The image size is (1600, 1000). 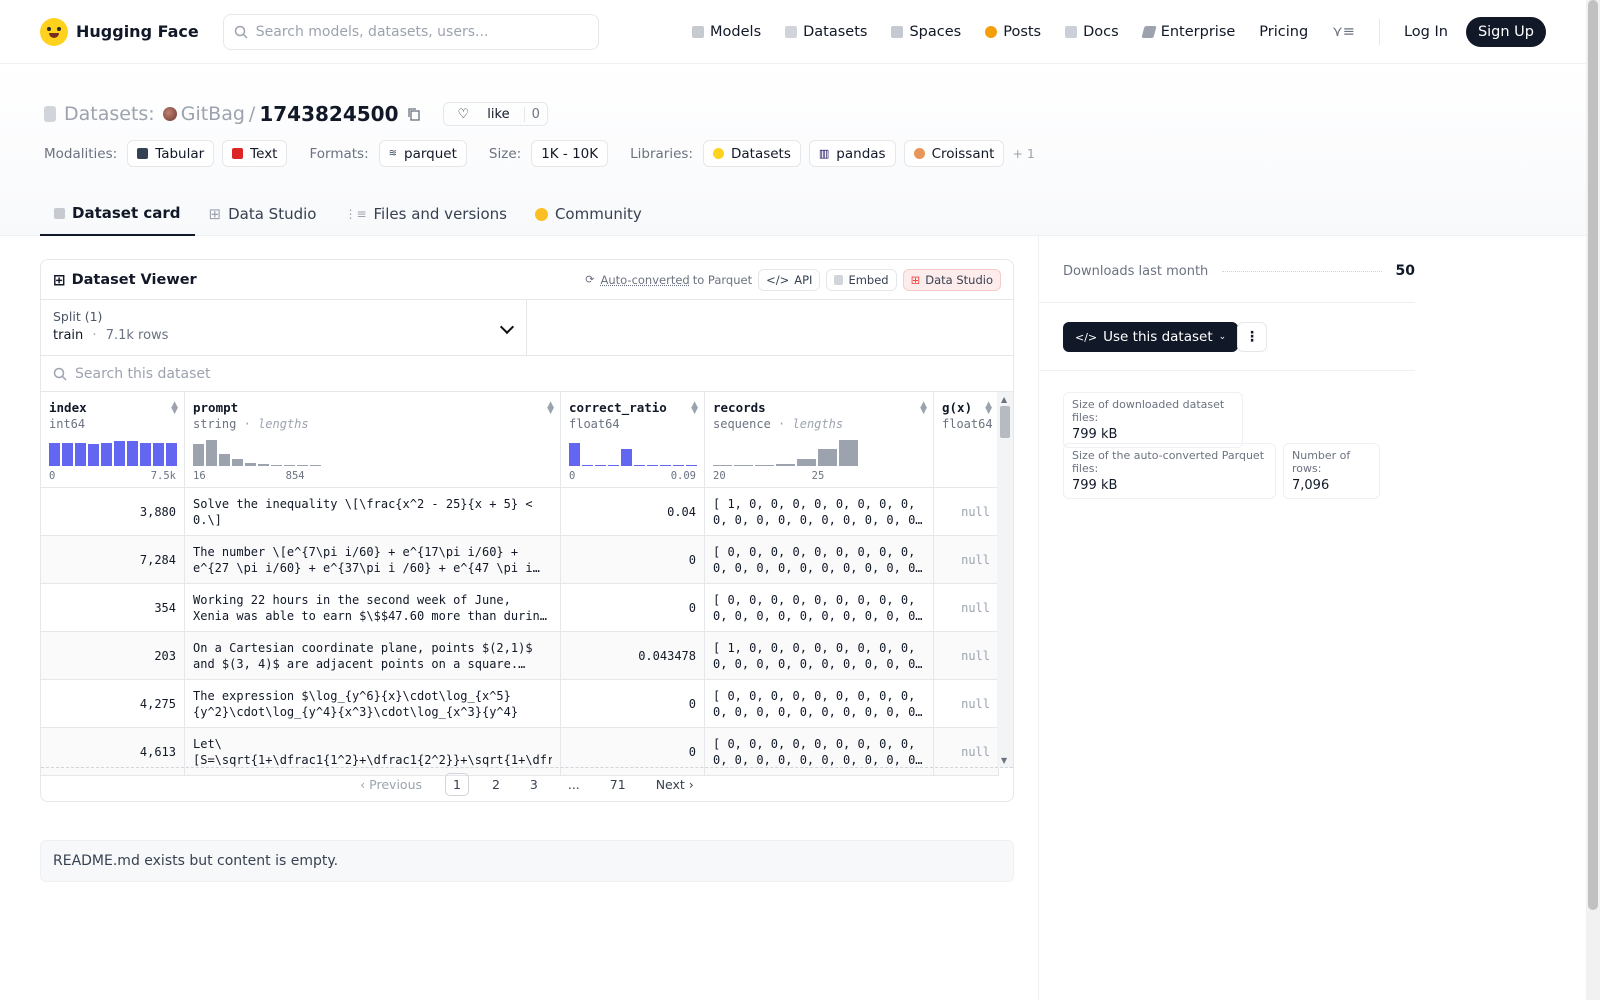 What do you see at coordinates (633, 512) in the screenshot?
I see `cell-correct-ratio: 0.04` at bounding box center [633, 512].